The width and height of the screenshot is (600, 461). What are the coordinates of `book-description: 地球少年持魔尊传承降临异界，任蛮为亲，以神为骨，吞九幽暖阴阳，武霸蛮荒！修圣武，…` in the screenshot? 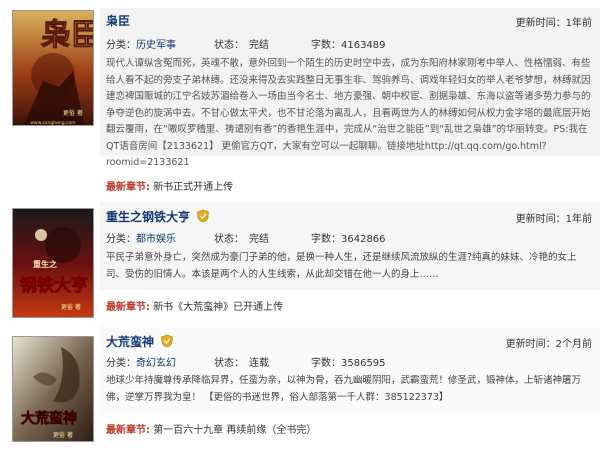 It's located at (344, 389).